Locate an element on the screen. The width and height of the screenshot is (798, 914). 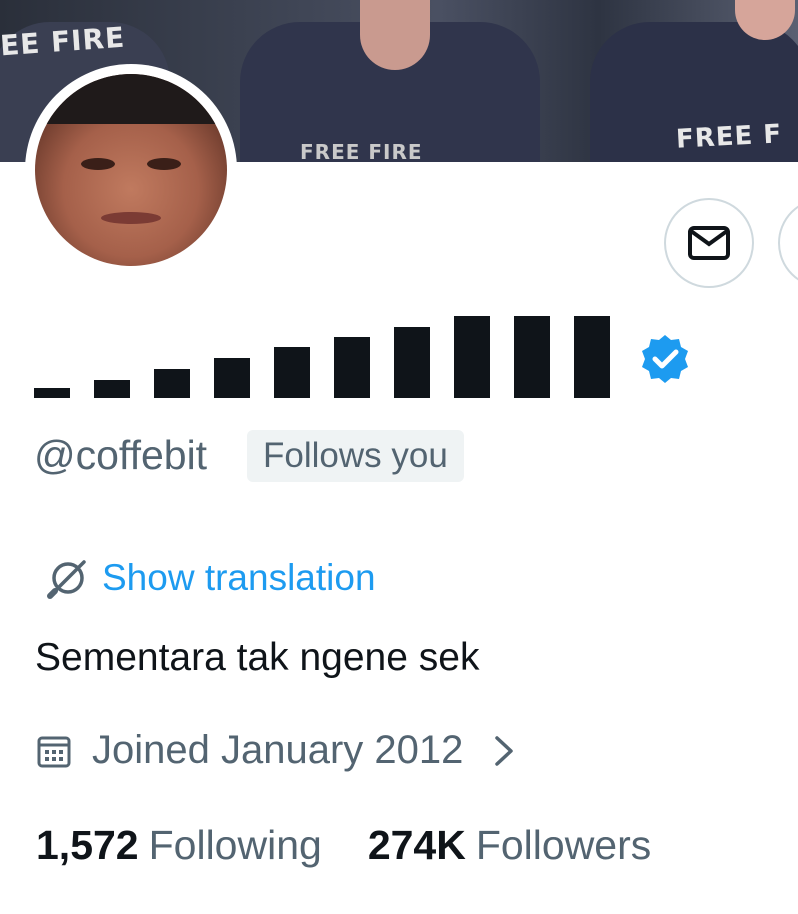
avatar-photo is located at coordinates (131, 170).